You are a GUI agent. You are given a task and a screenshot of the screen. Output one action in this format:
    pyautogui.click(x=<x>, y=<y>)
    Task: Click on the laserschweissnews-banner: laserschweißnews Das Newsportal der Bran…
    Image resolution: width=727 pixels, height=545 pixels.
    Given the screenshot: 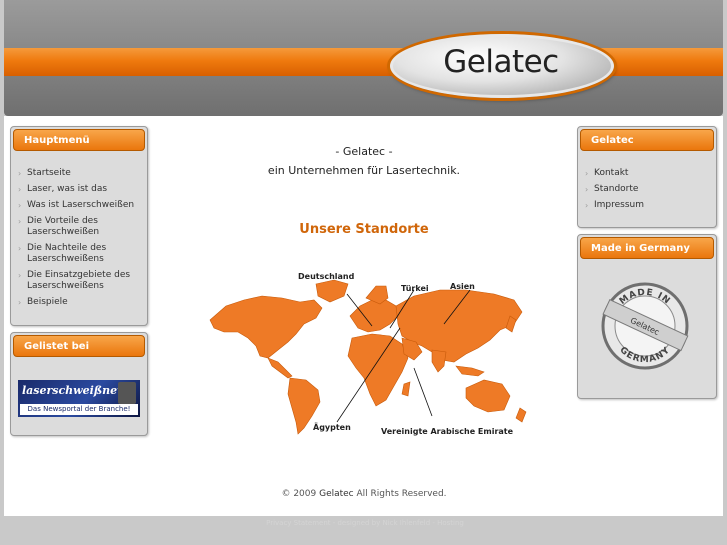 What is the action you would take?
    pyautogui.click(x=79, y=398)
    